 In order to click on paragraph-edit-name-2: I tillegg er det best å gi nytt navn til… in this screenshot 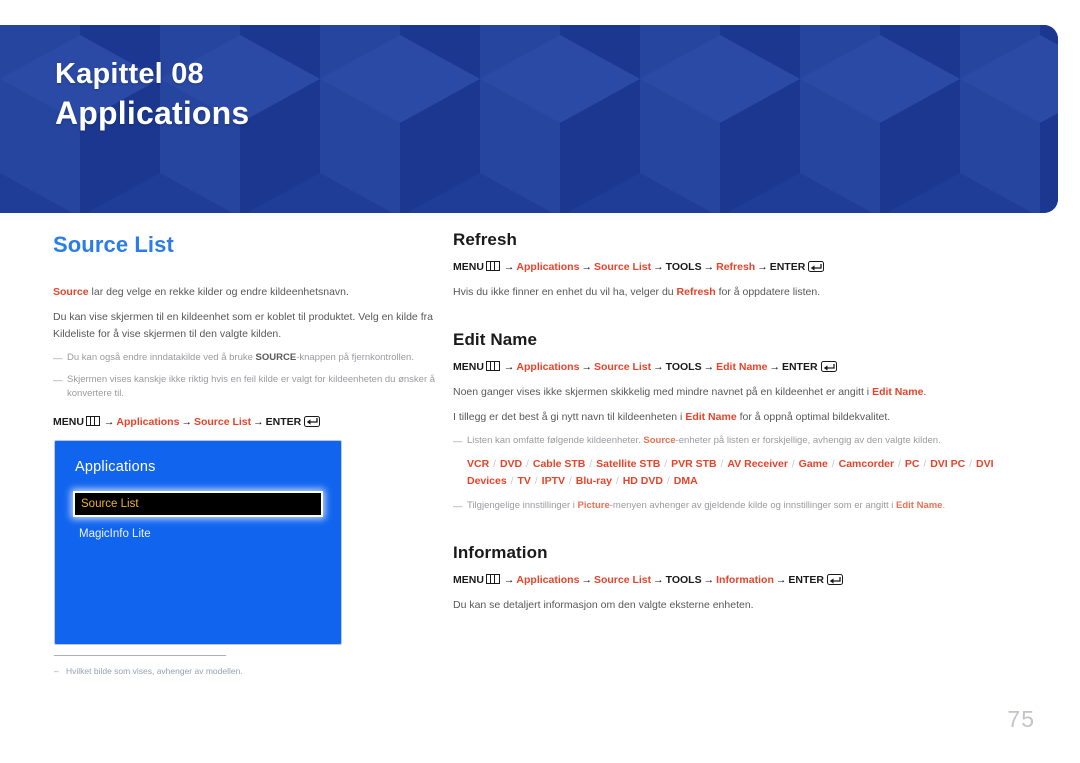, I will do `click(743, 417)`.